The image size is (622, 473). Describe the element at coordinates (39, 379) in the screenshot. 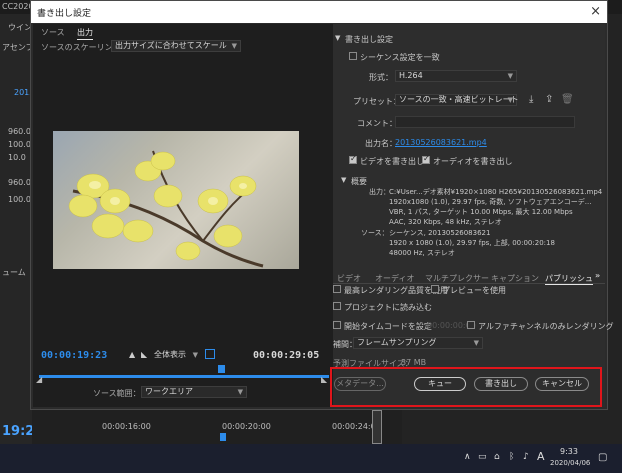

I see `in-point-icon: ◢` at that location.